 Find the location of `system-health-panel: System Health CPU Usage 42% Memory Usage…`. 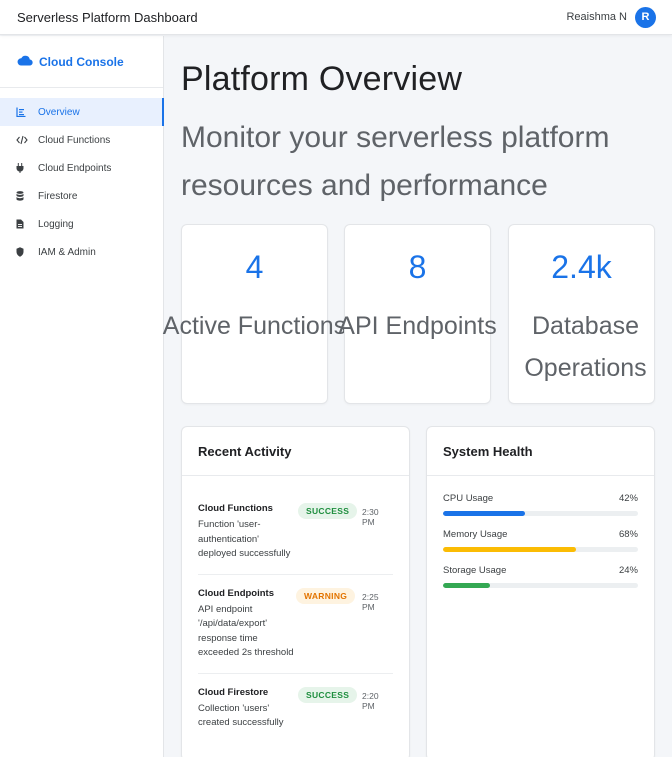

system-health-panel: System Health CPU Usage 42% Memory Usage… is located at coordinates (540, 591).